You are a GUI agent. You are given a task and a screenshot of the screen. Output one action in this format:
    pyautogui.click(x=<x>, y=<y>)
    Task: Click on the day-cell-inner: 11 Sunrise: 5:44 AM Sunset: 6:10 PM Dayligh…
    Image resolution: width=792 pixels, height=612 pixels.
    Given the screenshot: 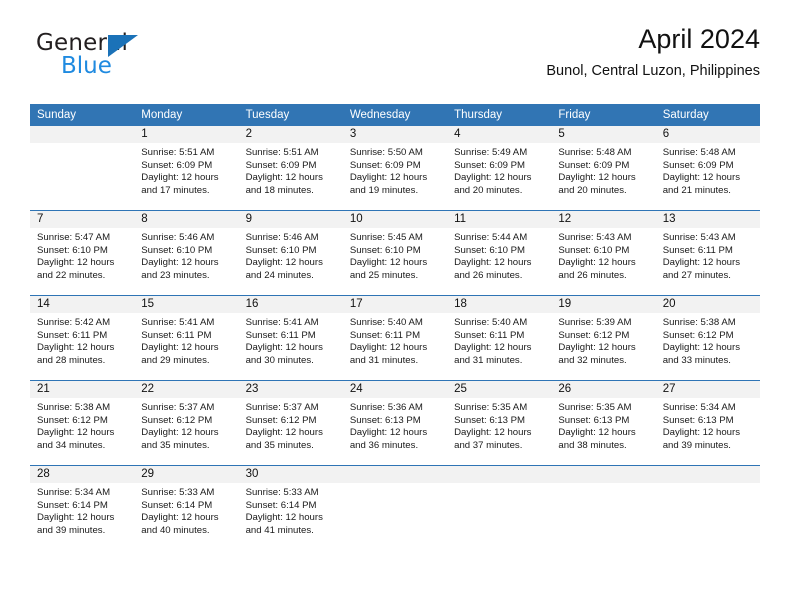 What is the action you would take?
    pyautogui.click(x=499, y=253)
    